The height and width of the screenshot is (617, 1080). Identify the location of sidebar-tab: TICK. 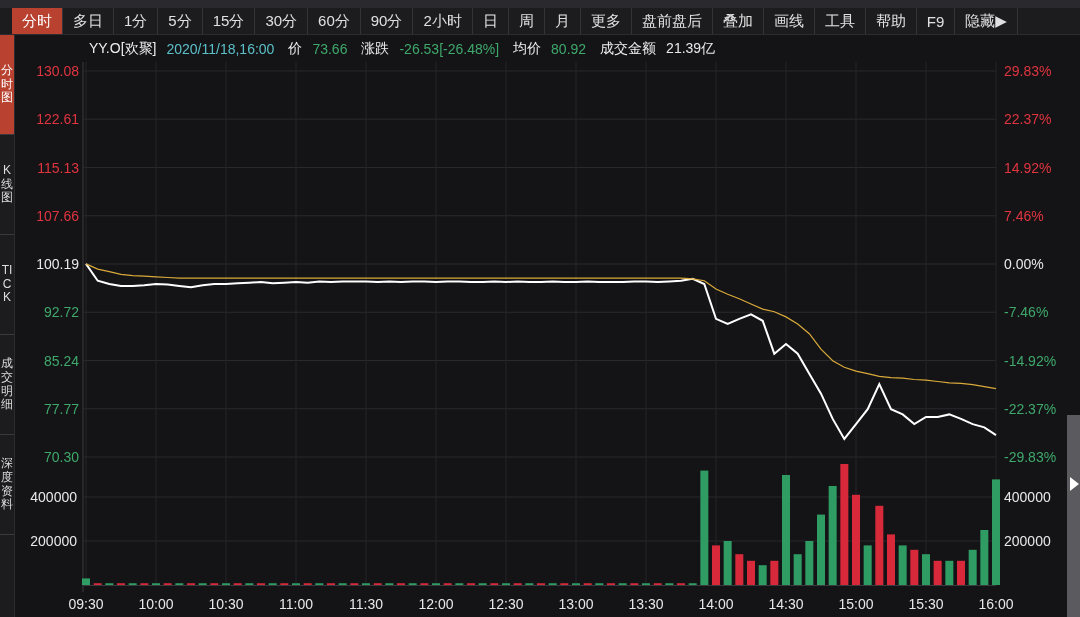
(7, 285).